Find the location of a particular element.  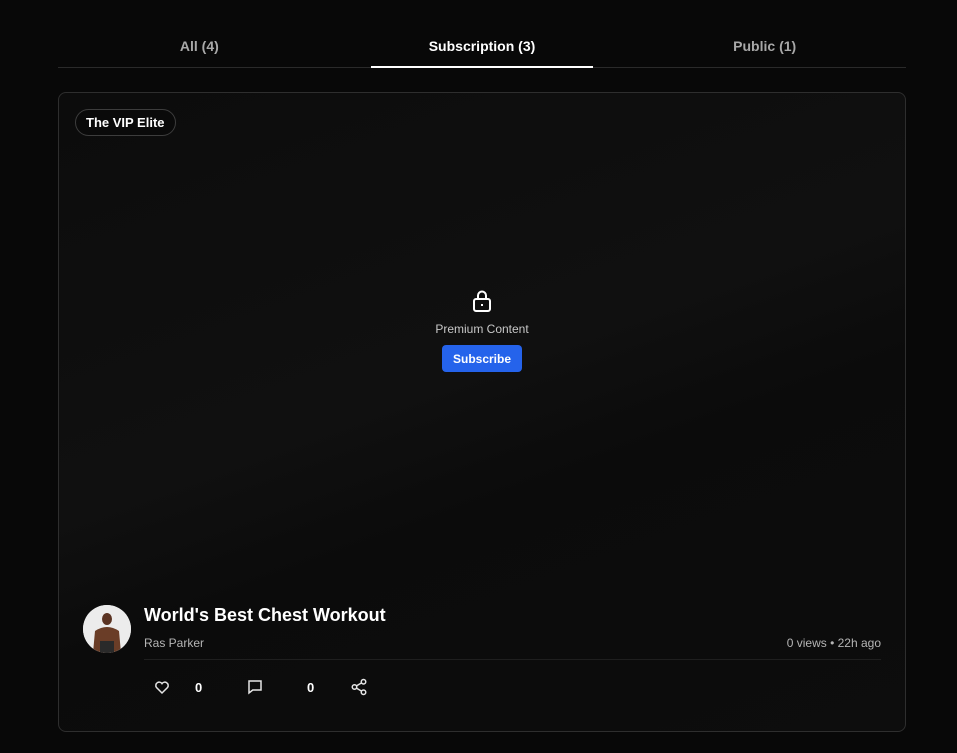

subscribe-button: Subscribe is located at coordinates (482, 358).